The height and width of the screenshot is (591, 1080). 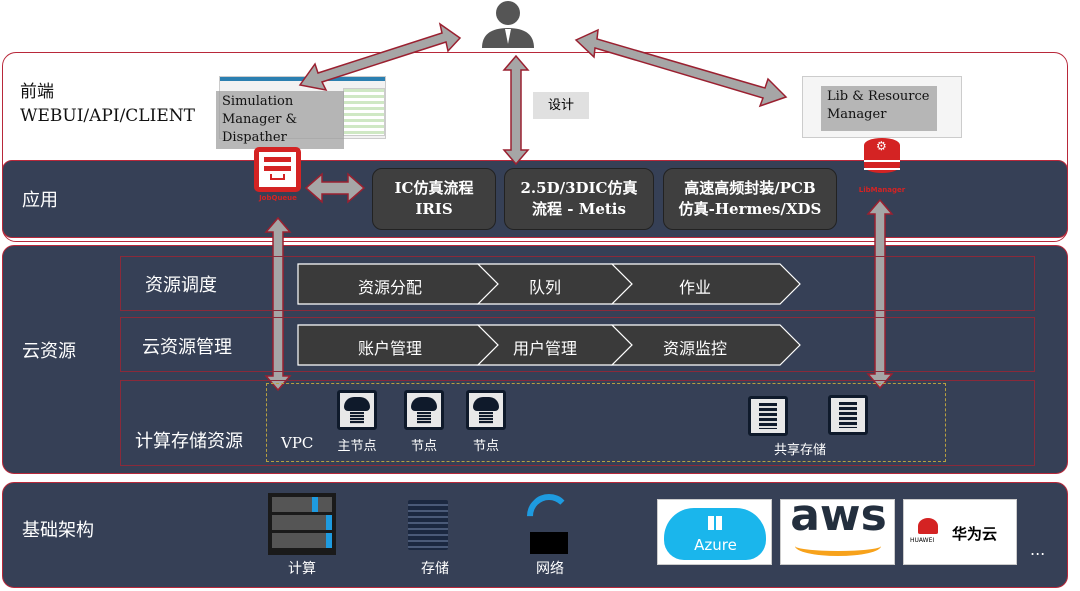 I want to click on step-allocation: 资源分配, so click(x=390, y=286).